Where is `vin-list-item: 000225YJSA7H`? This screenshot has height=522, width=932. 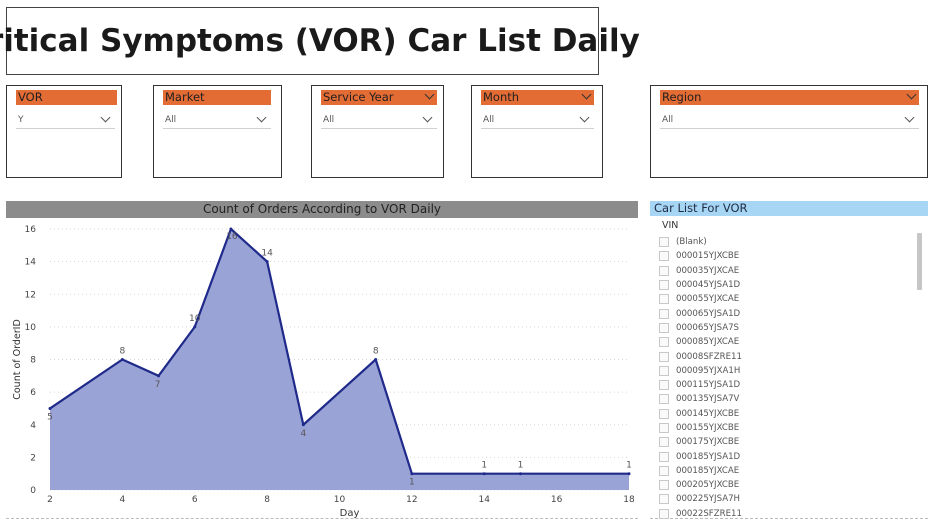
vin-list-item: 000225YJSA7H is located at coordinates (789, 499).